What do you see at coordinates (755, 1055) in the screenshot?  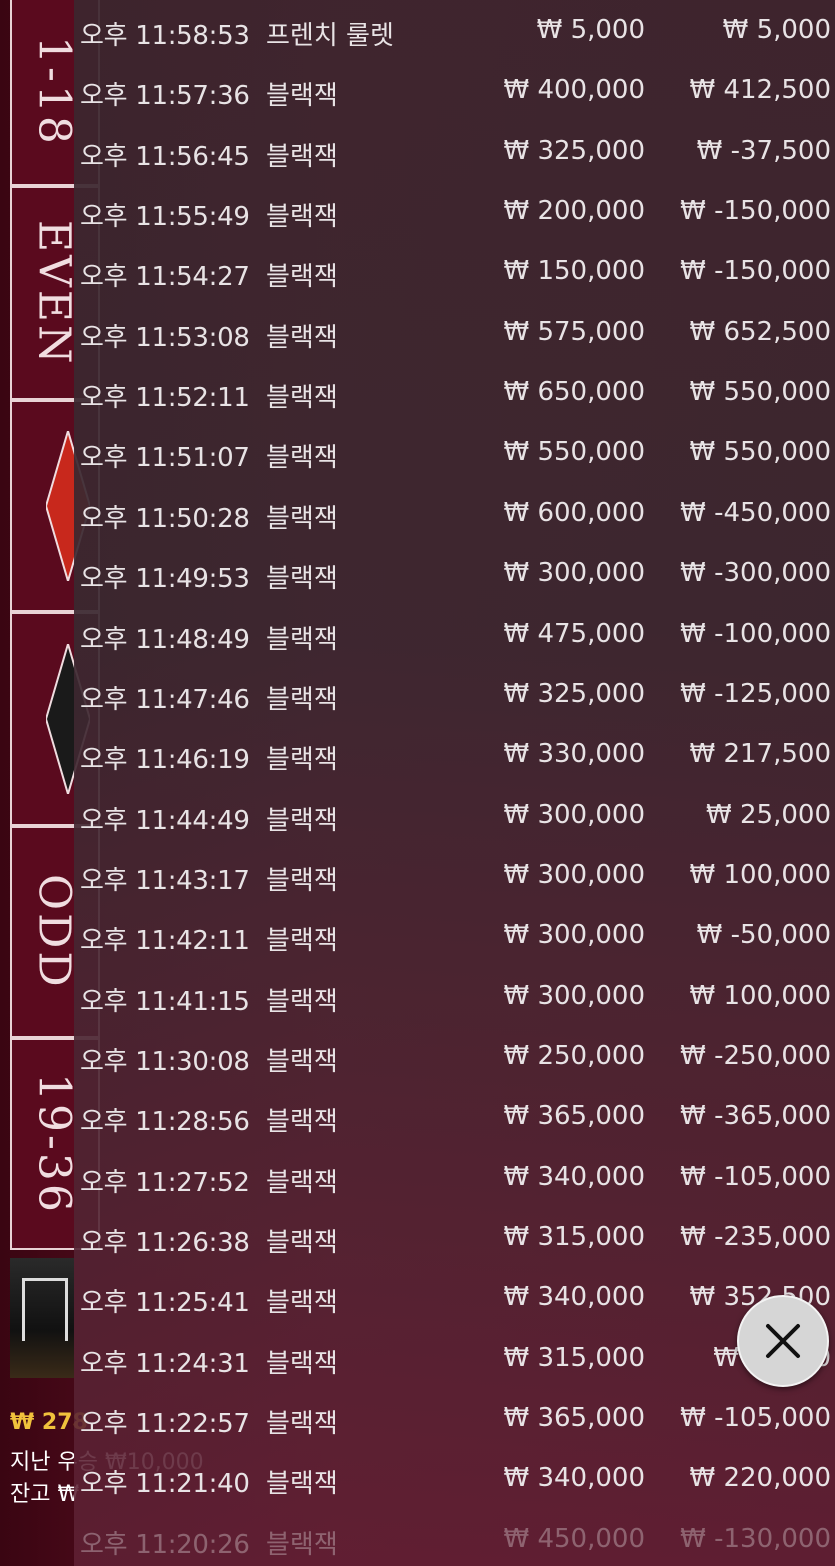 I see `history-result: ₩ -250,000` at bounding box center [755, 1055].